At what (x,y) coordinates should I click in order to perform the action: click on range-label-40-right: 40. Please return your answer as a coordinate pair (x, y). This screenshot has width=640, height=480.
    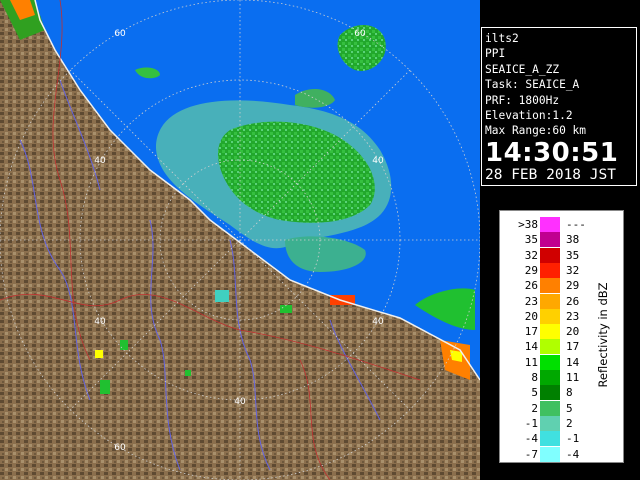
    Looking at the image, I should click on (378, 161).